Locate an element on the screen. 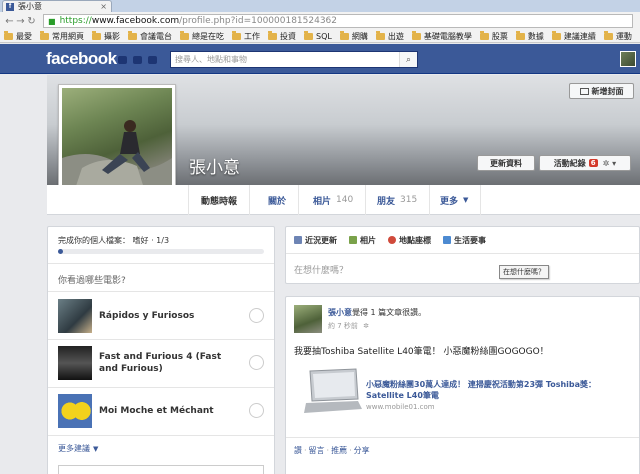  movie-title: Rápidos y Furiosos is located at coordinates (147, 316).